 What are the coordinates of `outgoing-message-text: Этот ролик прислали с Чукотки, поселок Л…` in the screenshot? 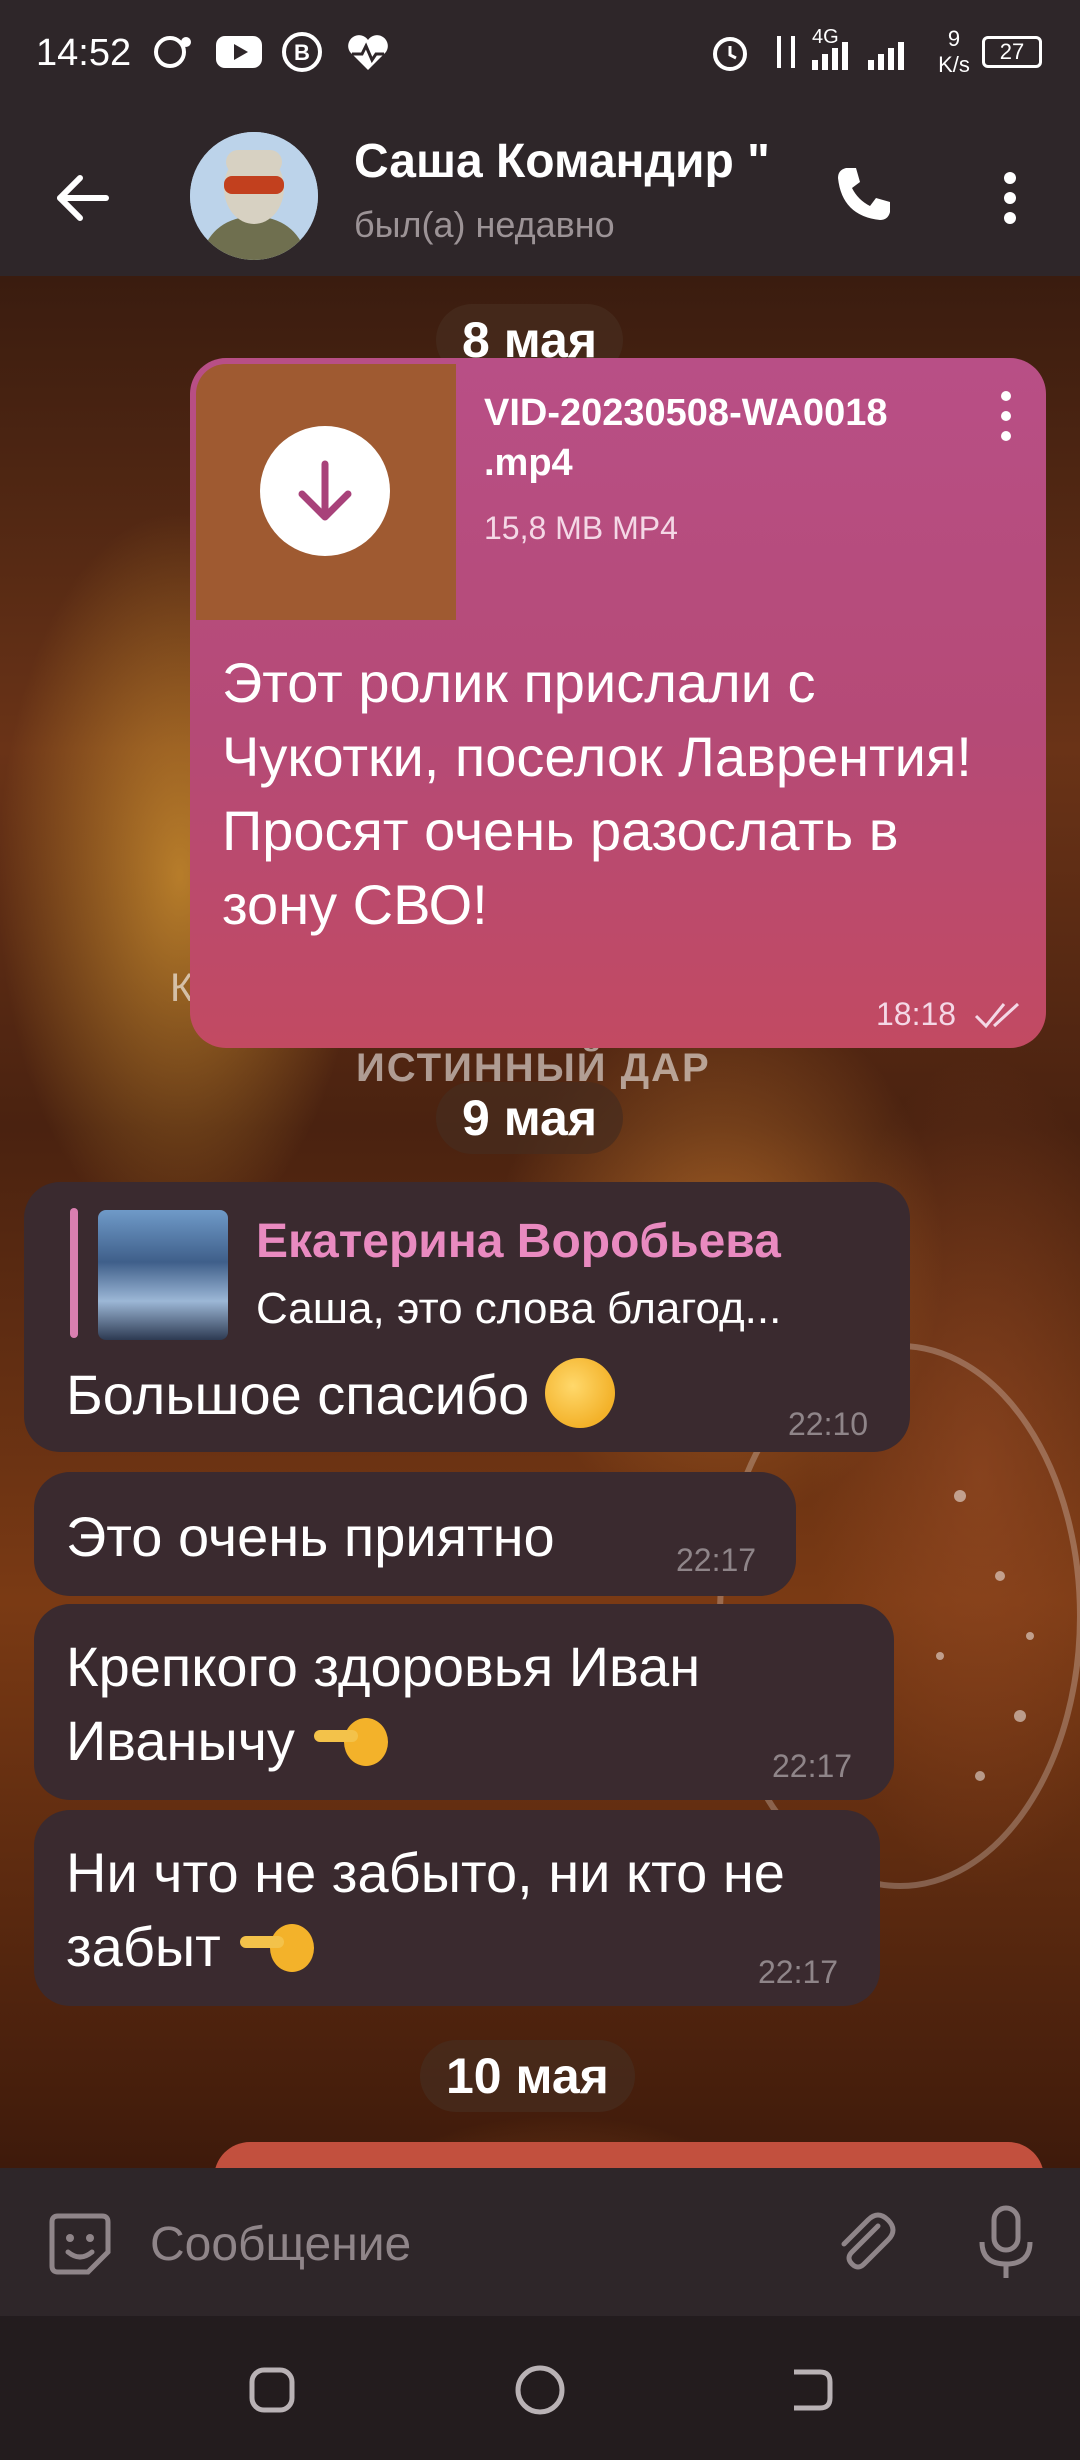 It's located at (597, 793).